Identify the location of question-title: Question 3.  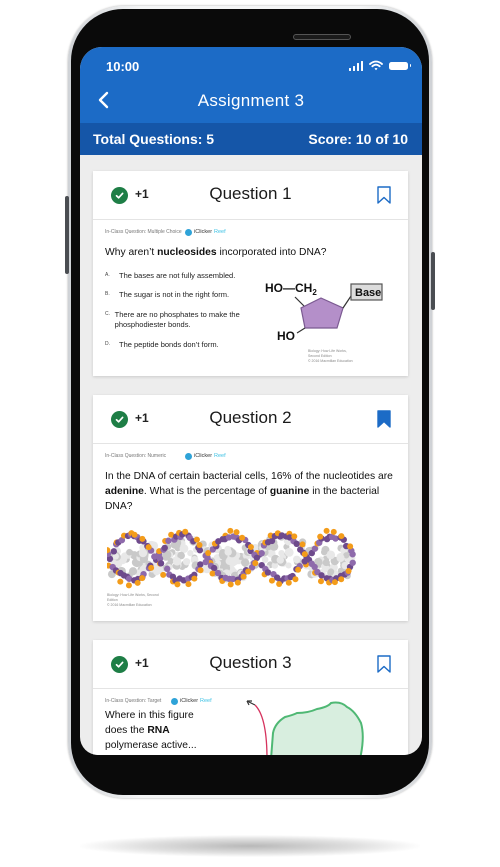
(250, 662).